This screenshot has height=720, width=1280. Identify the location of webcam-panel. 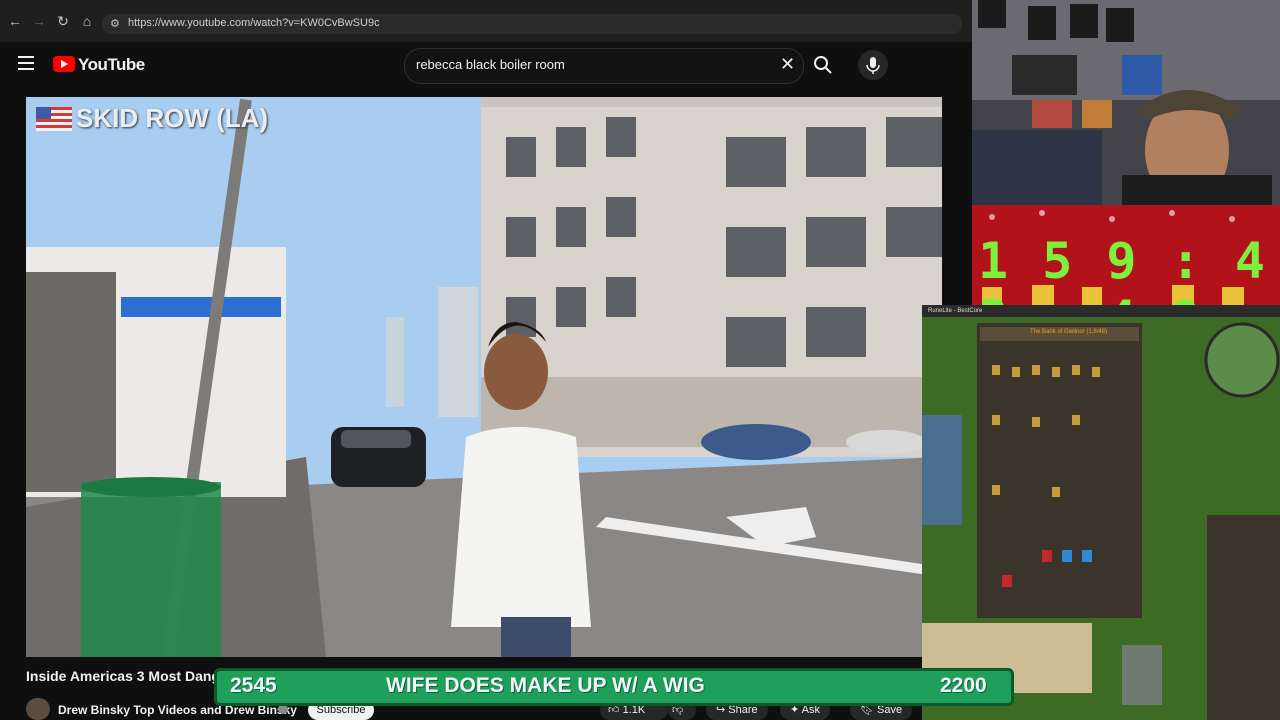
(1126, 102).